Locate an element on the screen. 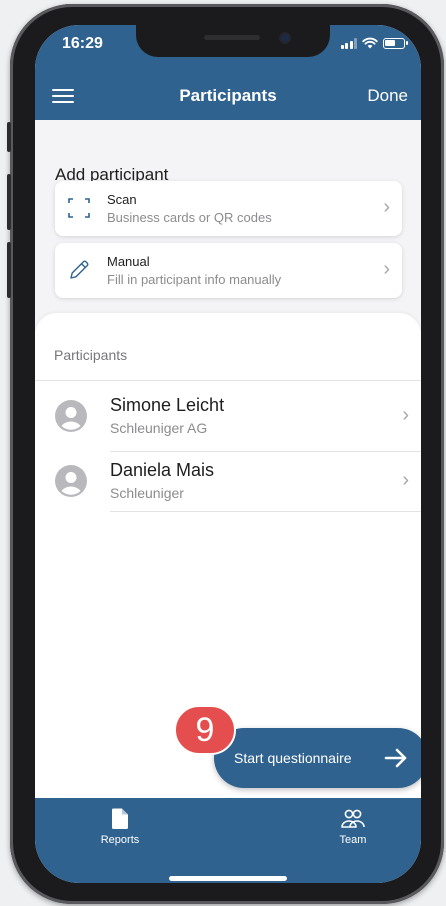  participant-name: Daniela Mais is located at coordinates (162, 470).